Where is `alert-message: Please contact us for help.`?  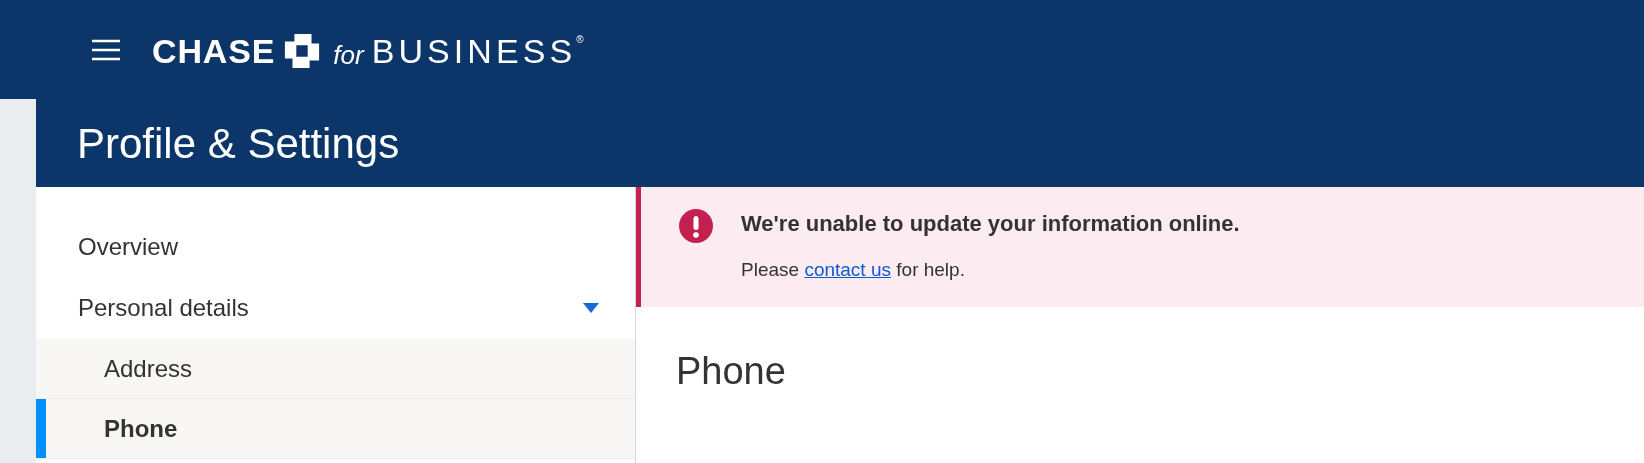 alert-message: Please contact us for help. is located at coordinates (853, 270).